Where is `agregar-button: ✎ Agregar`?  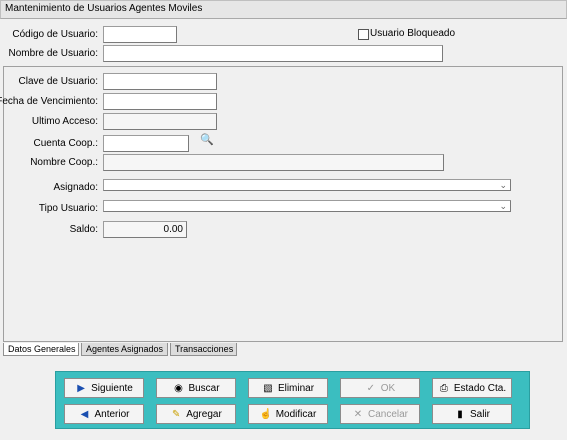
agregar-button: ✎ Agregar is located at coordinates (196, 414).